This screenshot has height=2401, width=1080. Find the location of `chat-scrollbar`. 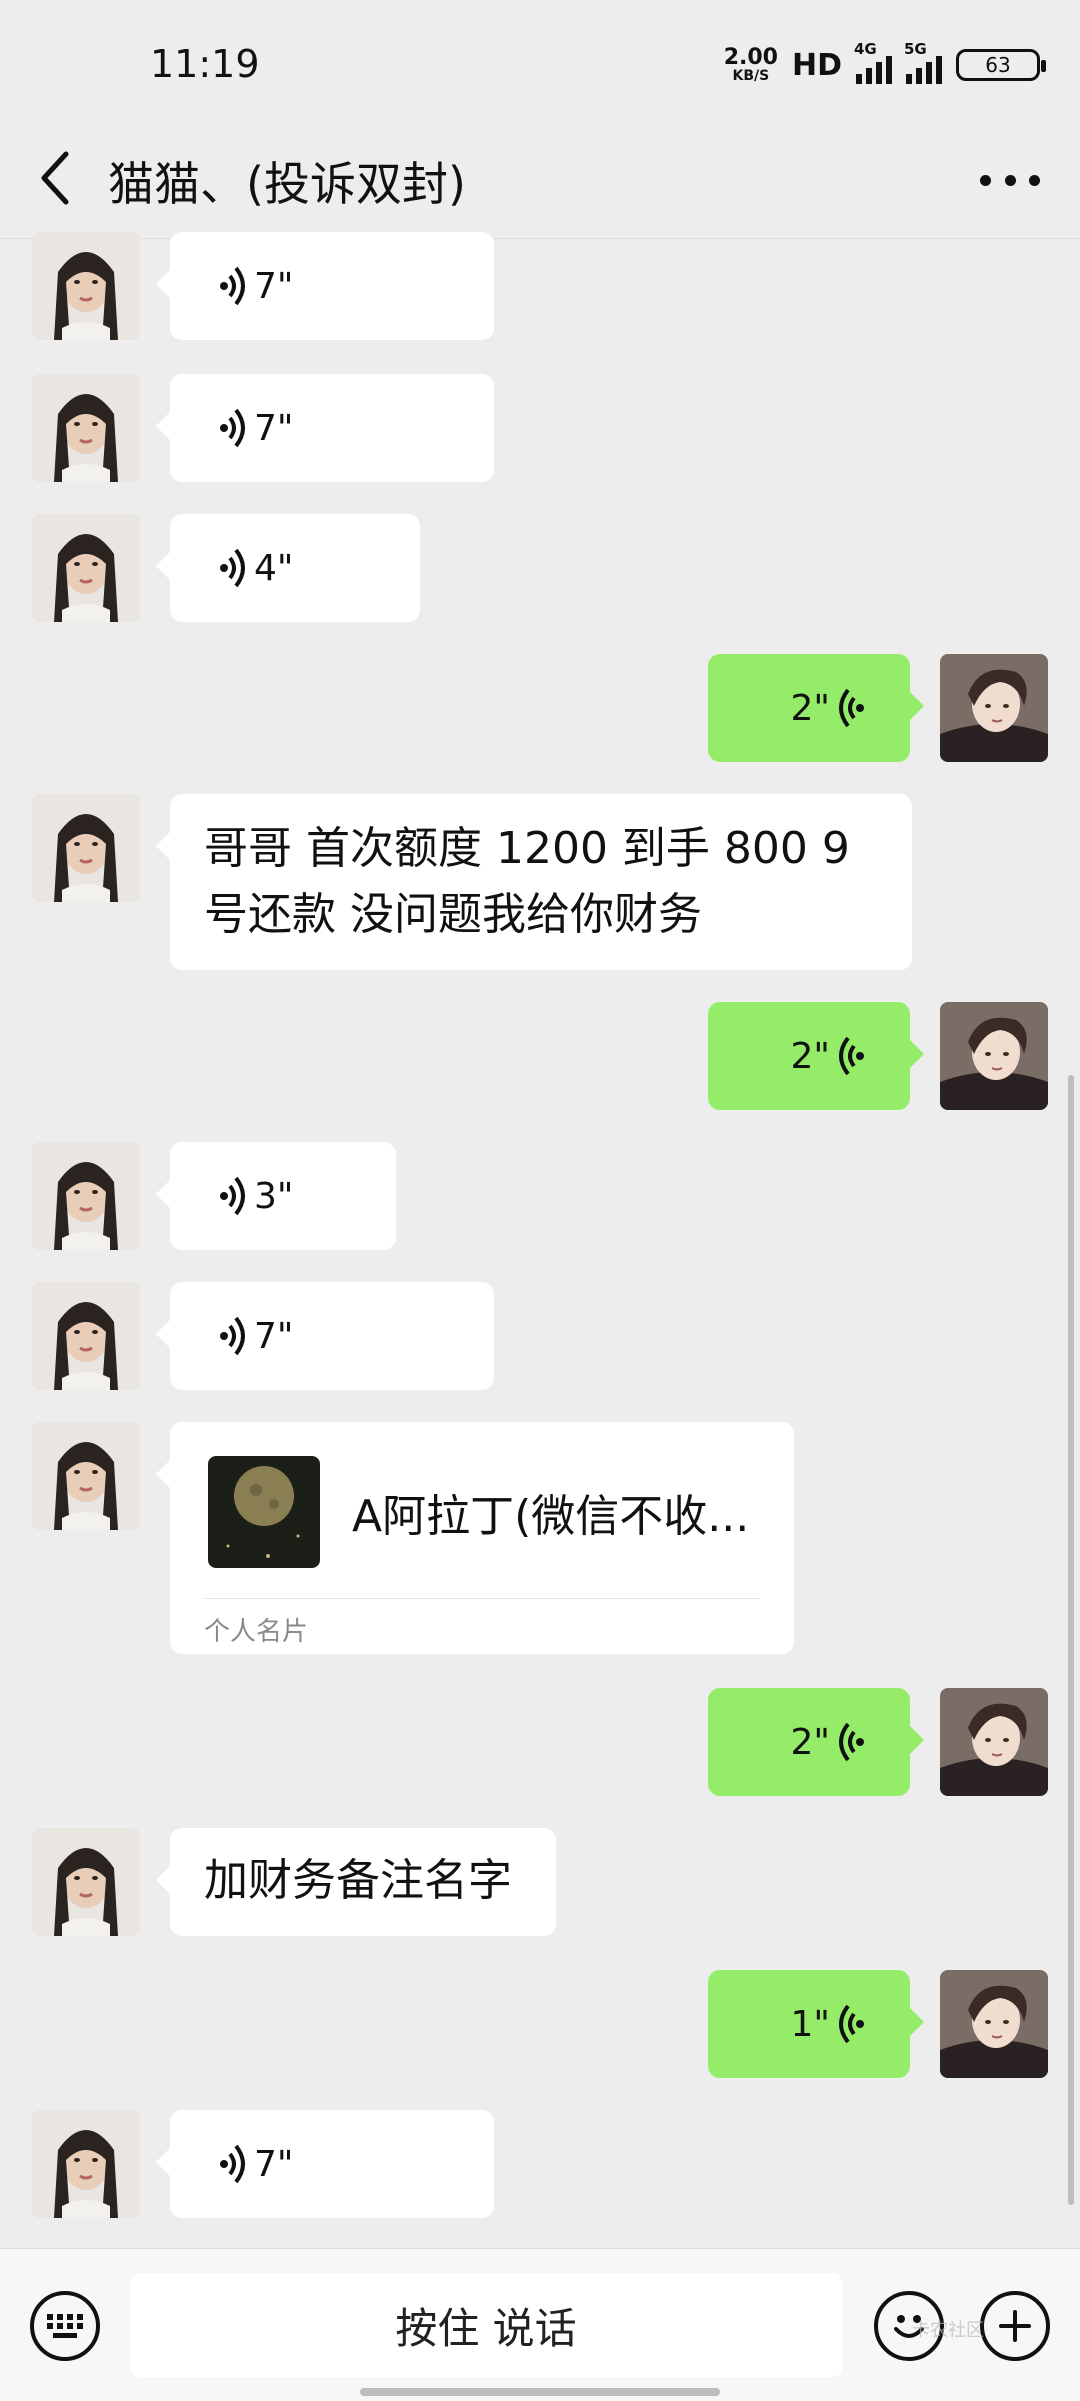

chat-scrollbar is located at coordinates (1071, 1640).